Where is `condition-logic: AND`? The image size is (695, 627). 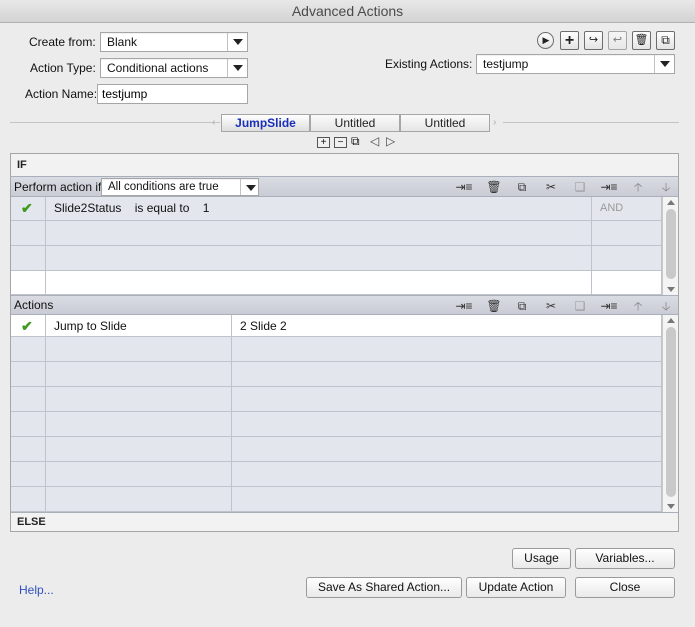 condition-logic: AND is located at coordinates (627, 208).